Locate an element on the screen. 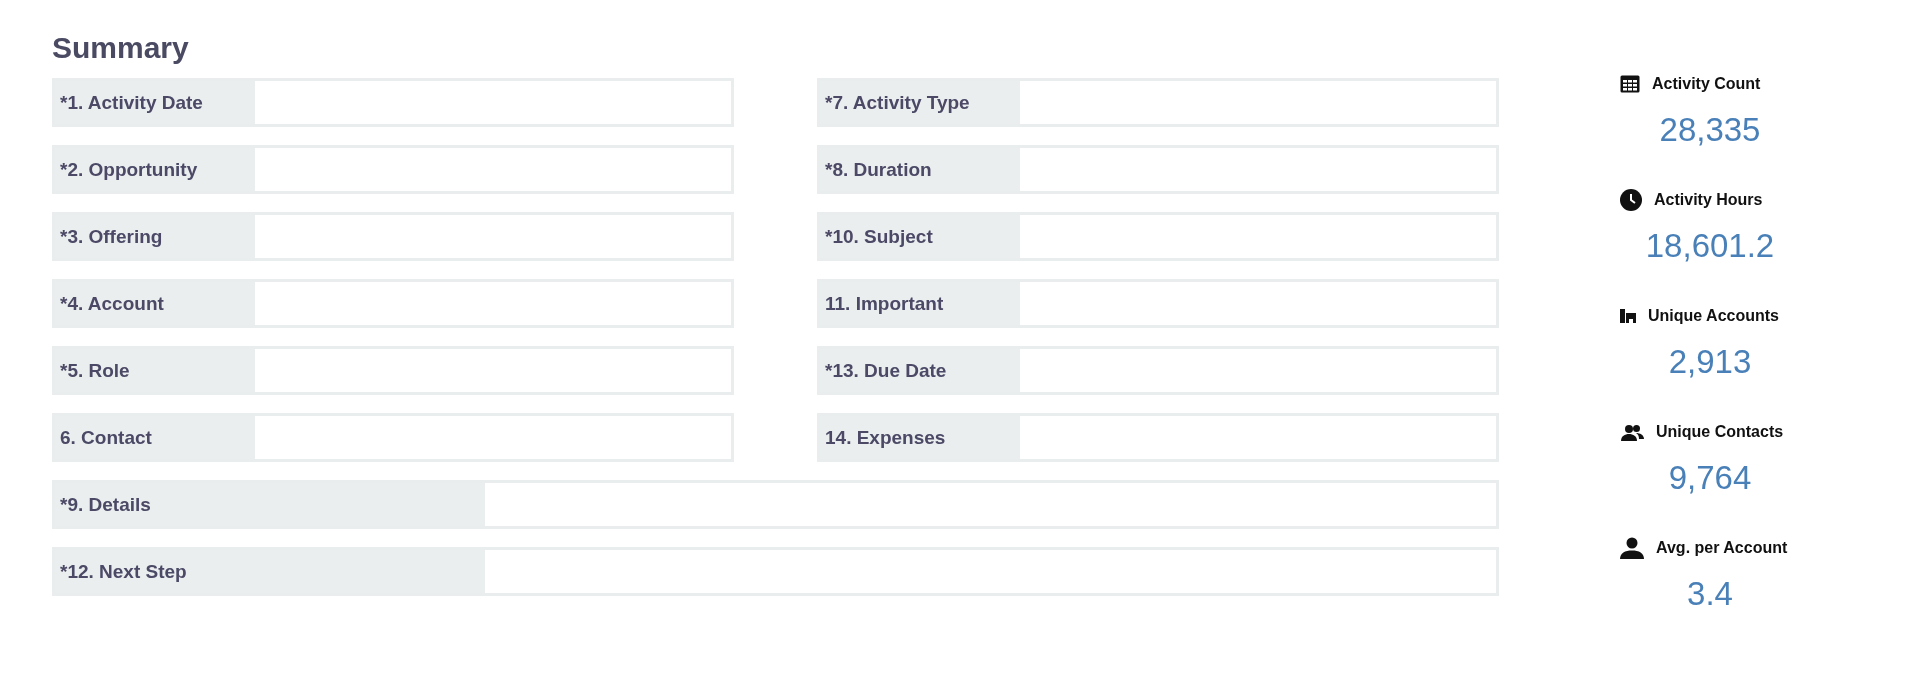  user-icon is located at coordinates (1632, 548).